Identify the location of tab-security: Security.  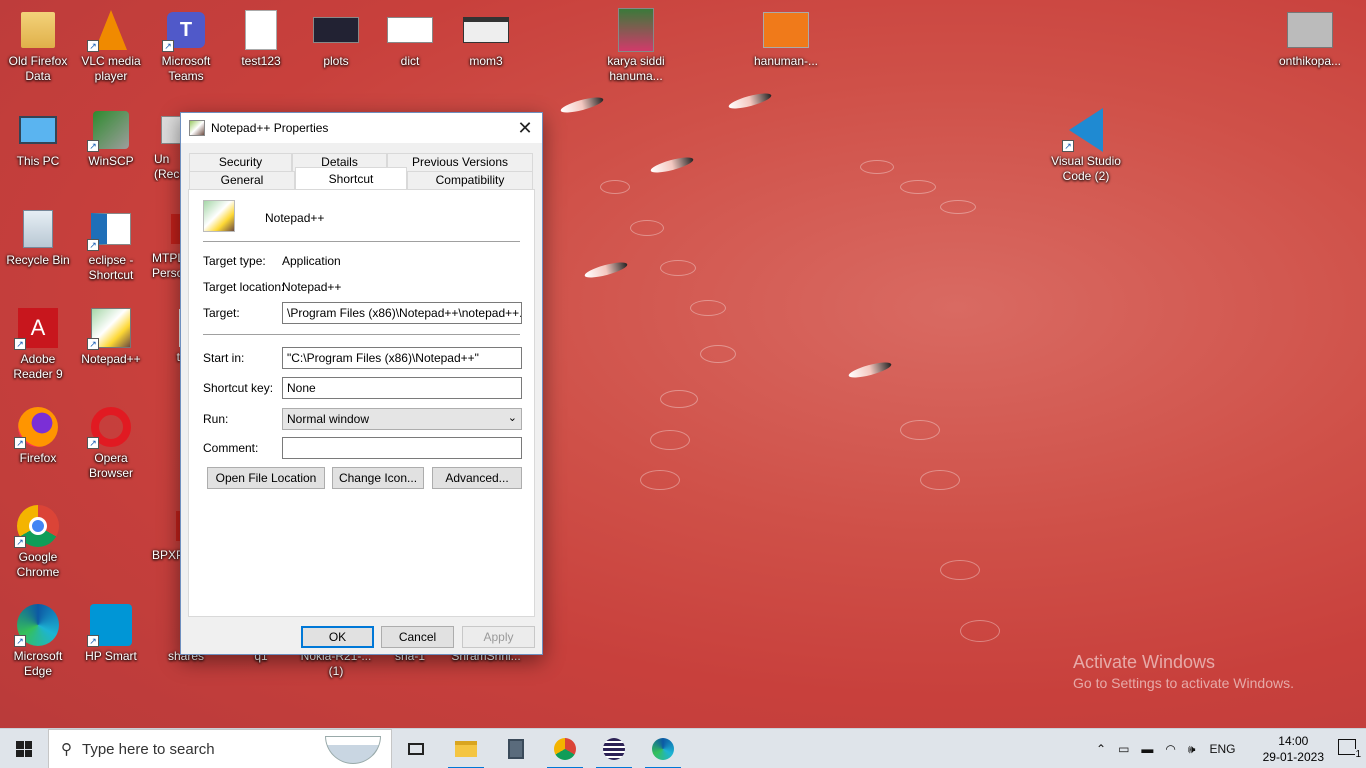
(240, 162).